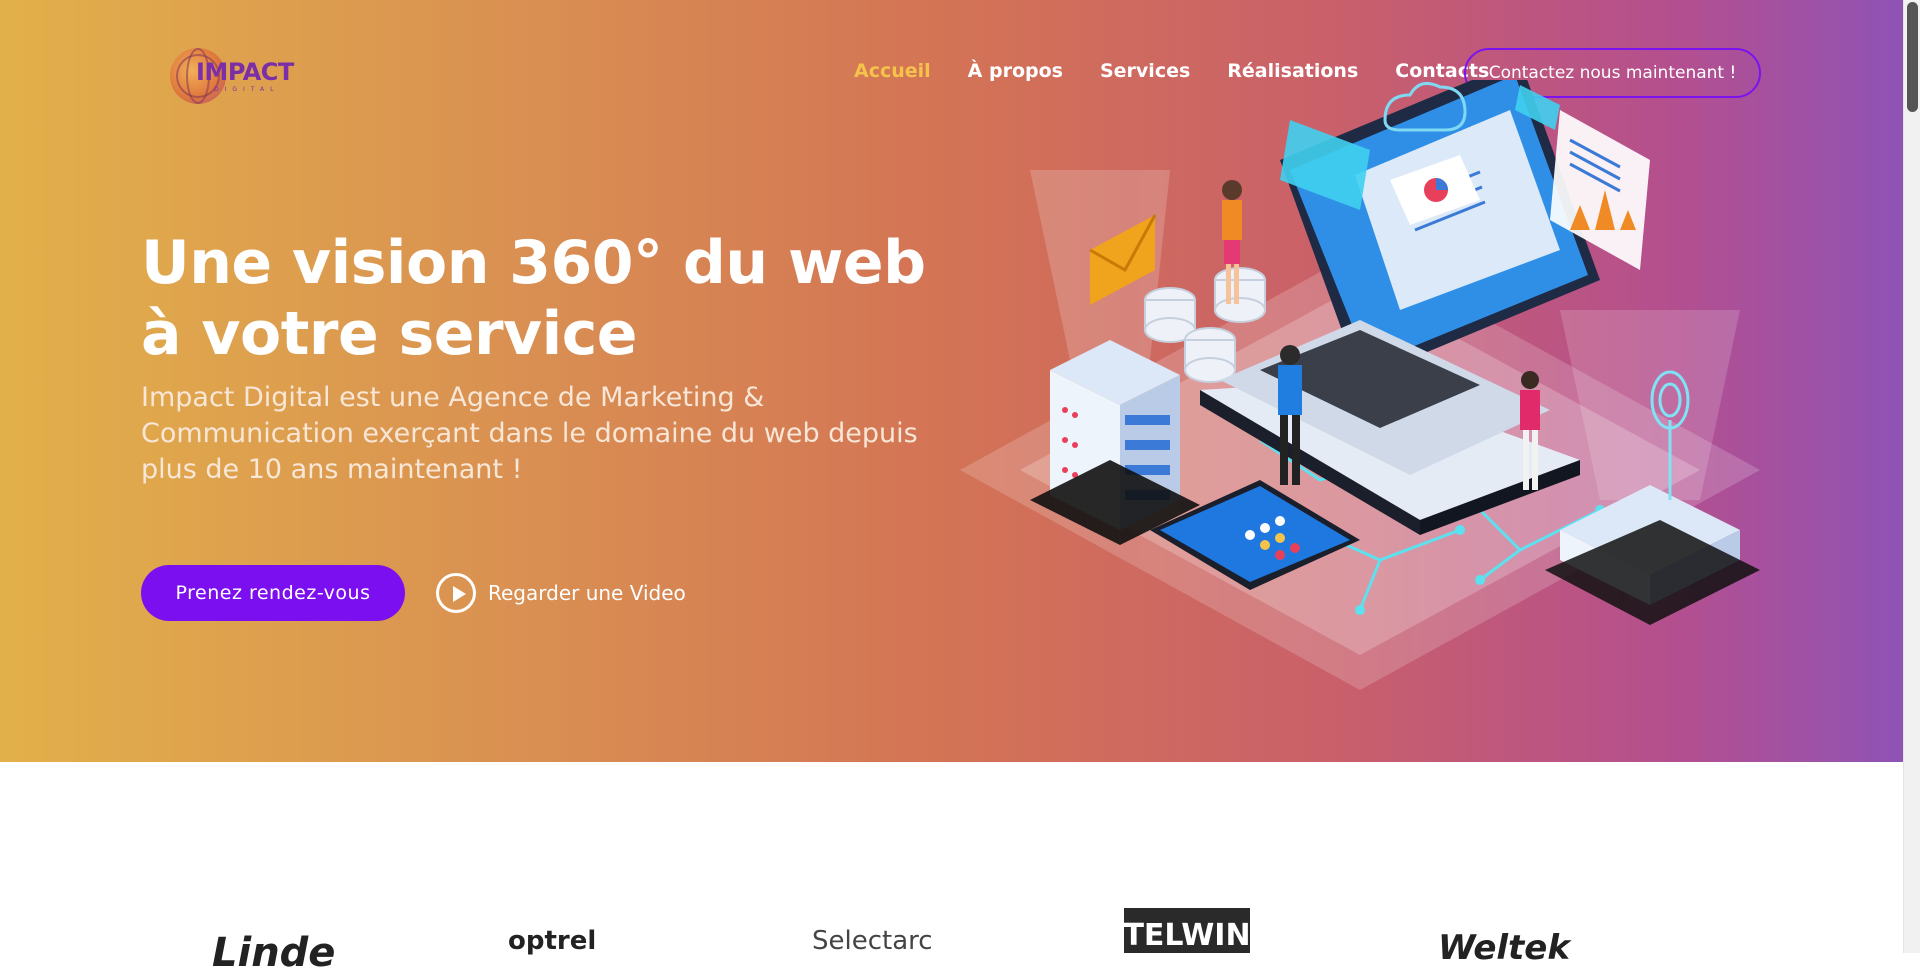  I want to click on page-scrollbar, so click(1911, 476).